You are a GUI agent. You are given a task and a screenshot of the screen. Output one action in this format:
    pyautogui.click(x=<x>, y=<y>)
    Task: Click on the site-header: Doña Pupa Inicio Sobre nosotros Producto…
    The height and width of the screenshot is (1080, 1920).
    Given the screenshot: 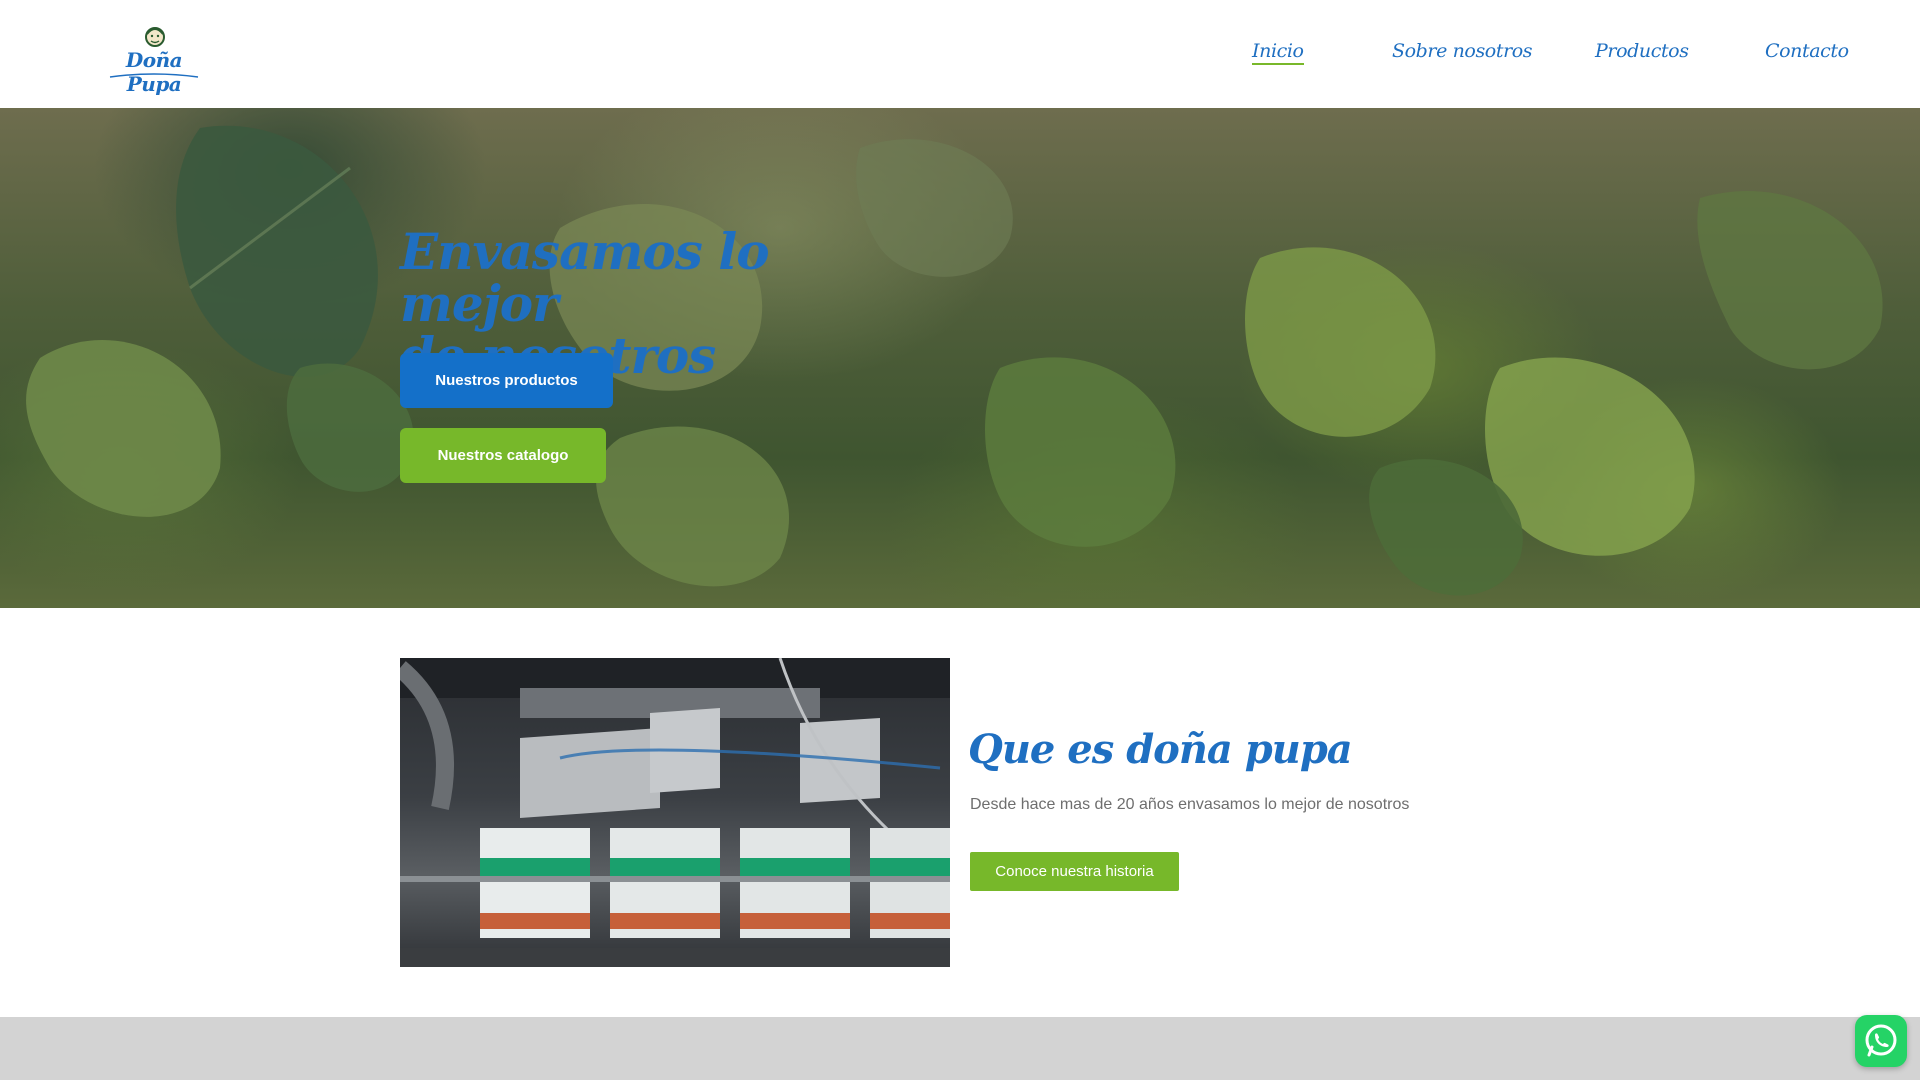 What is the action you would take?
    pyautogui.click(x=960, y=54)
    